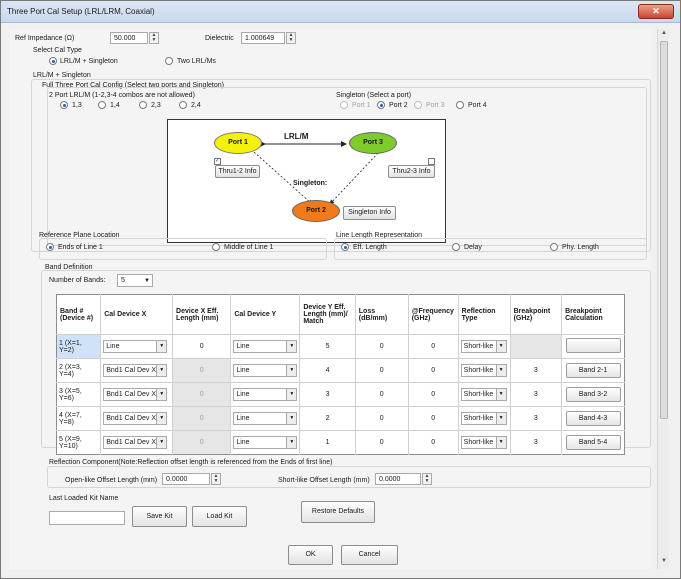  I want to click on device-y-length-cell: 3, so click(327, 394).